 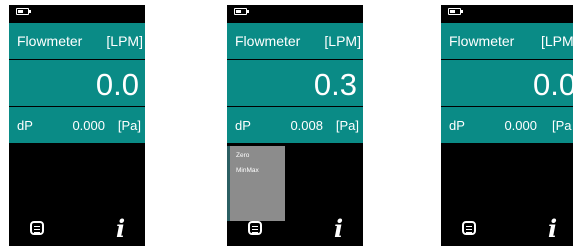 I want to click on header-bar: Flowmeter [LPM, so click(x=507, y=41).